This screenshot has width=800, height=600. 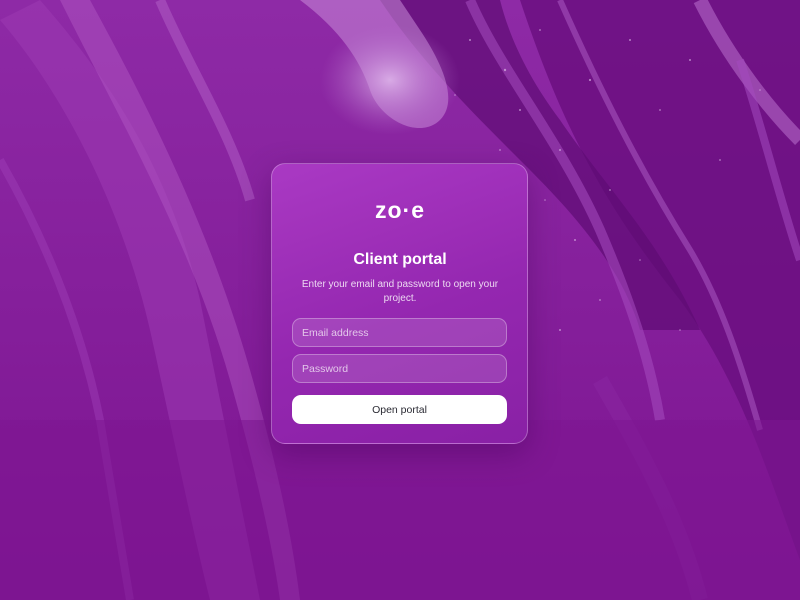 I want to click on email-field, so click(x=399, y=332).